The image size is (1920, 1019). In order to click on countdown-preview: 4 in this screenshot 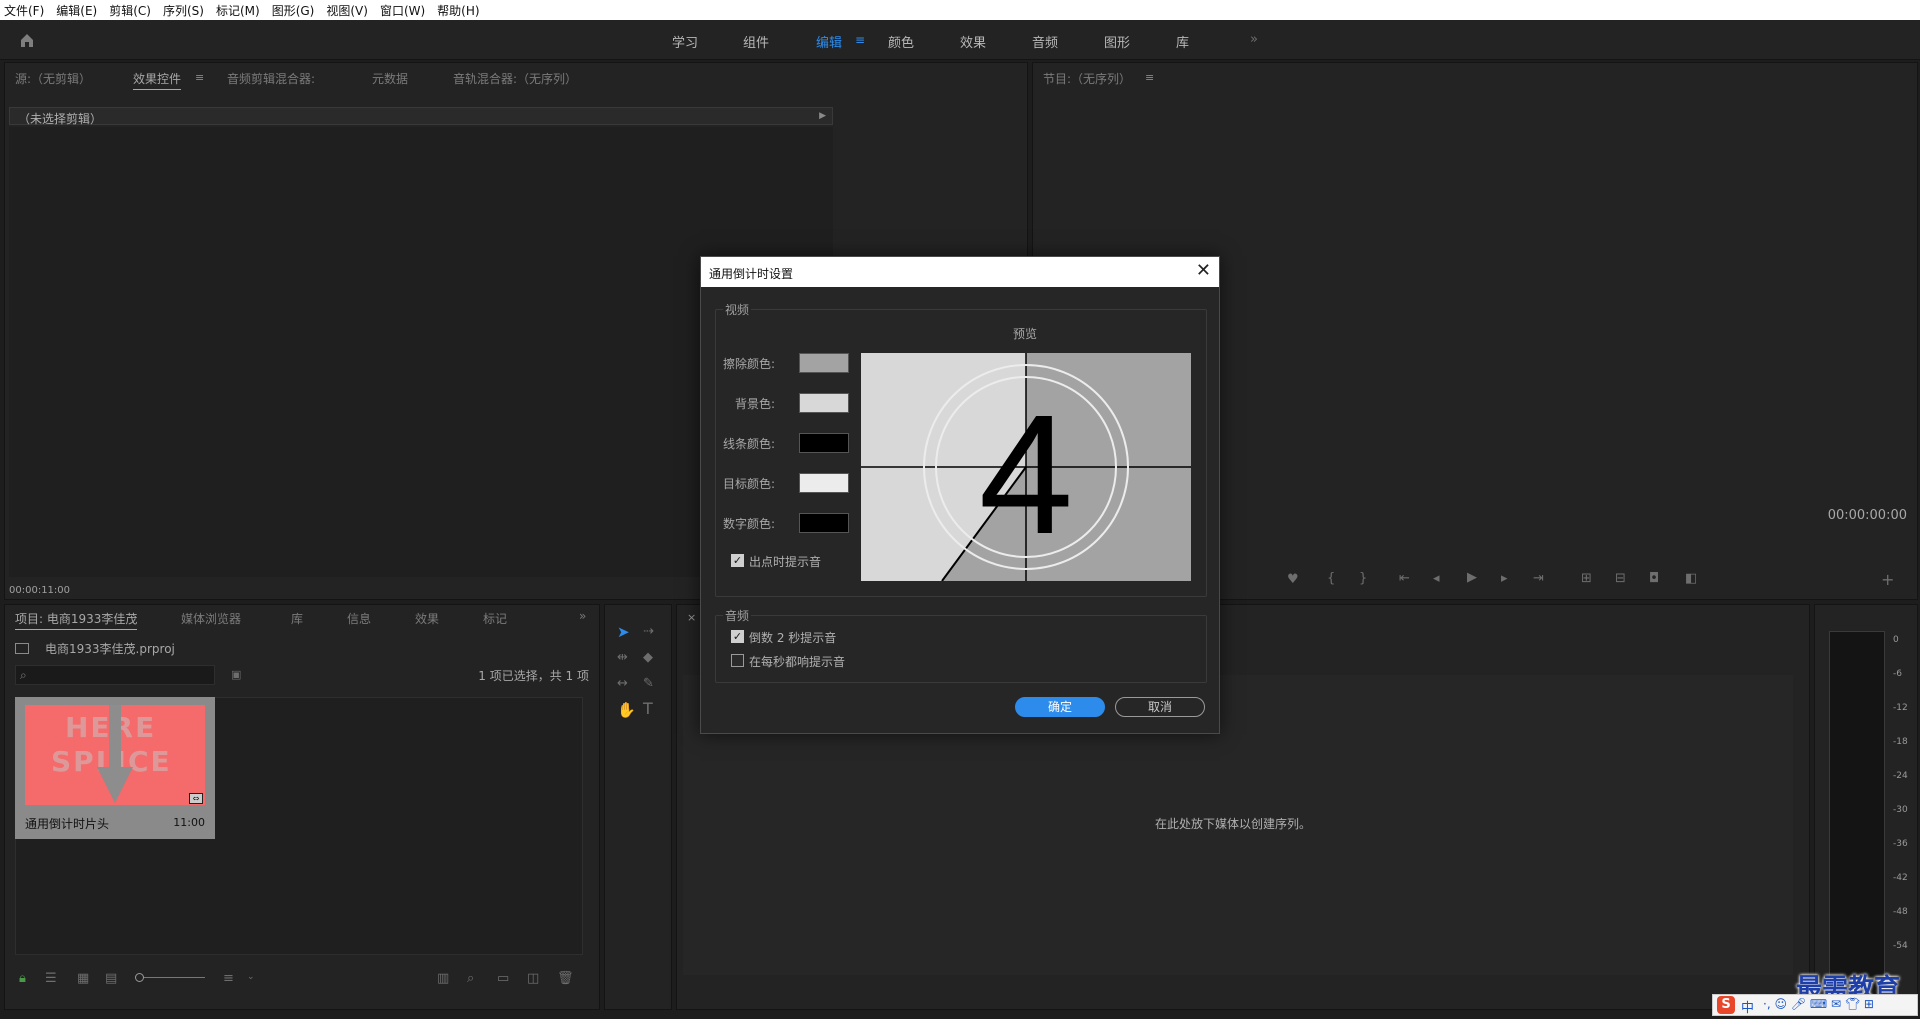, I will do `click(1026, 467)`.